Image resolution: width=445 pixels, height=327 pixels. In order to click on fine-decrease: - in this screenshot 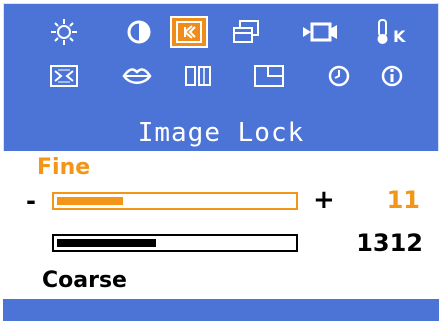, I will do `click(31, 201)`.